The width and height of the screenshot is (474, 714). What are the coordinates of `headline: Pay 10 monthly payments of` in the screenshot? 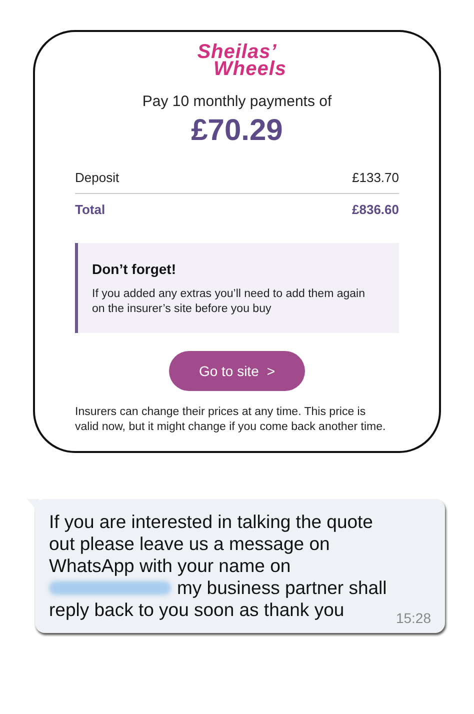 It's located at (237, 101).